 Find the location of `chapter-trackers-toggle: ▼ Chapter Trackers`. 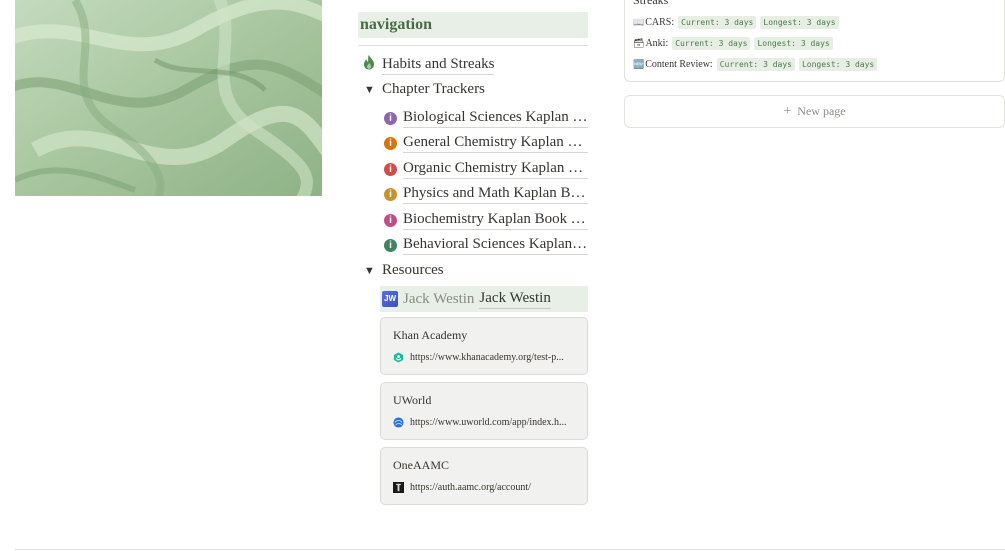

chapter-trackers-toggle: ▼ Chapter Trackers is located at coordinates (424, 89).